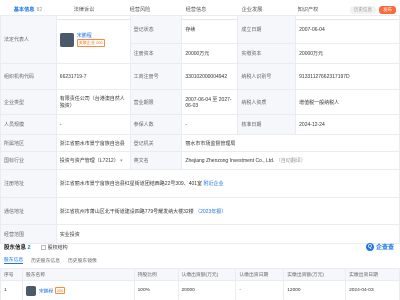 This screenshot has width=400, height=300. I want to click on staff-size-label: 人员规模, so click(28, 124).